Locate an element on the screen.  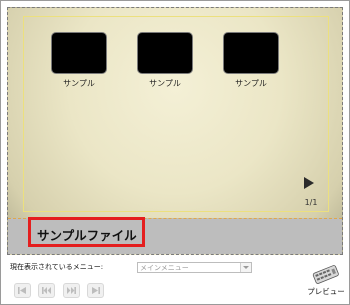
first-icon is located at coordinates (22, 290).